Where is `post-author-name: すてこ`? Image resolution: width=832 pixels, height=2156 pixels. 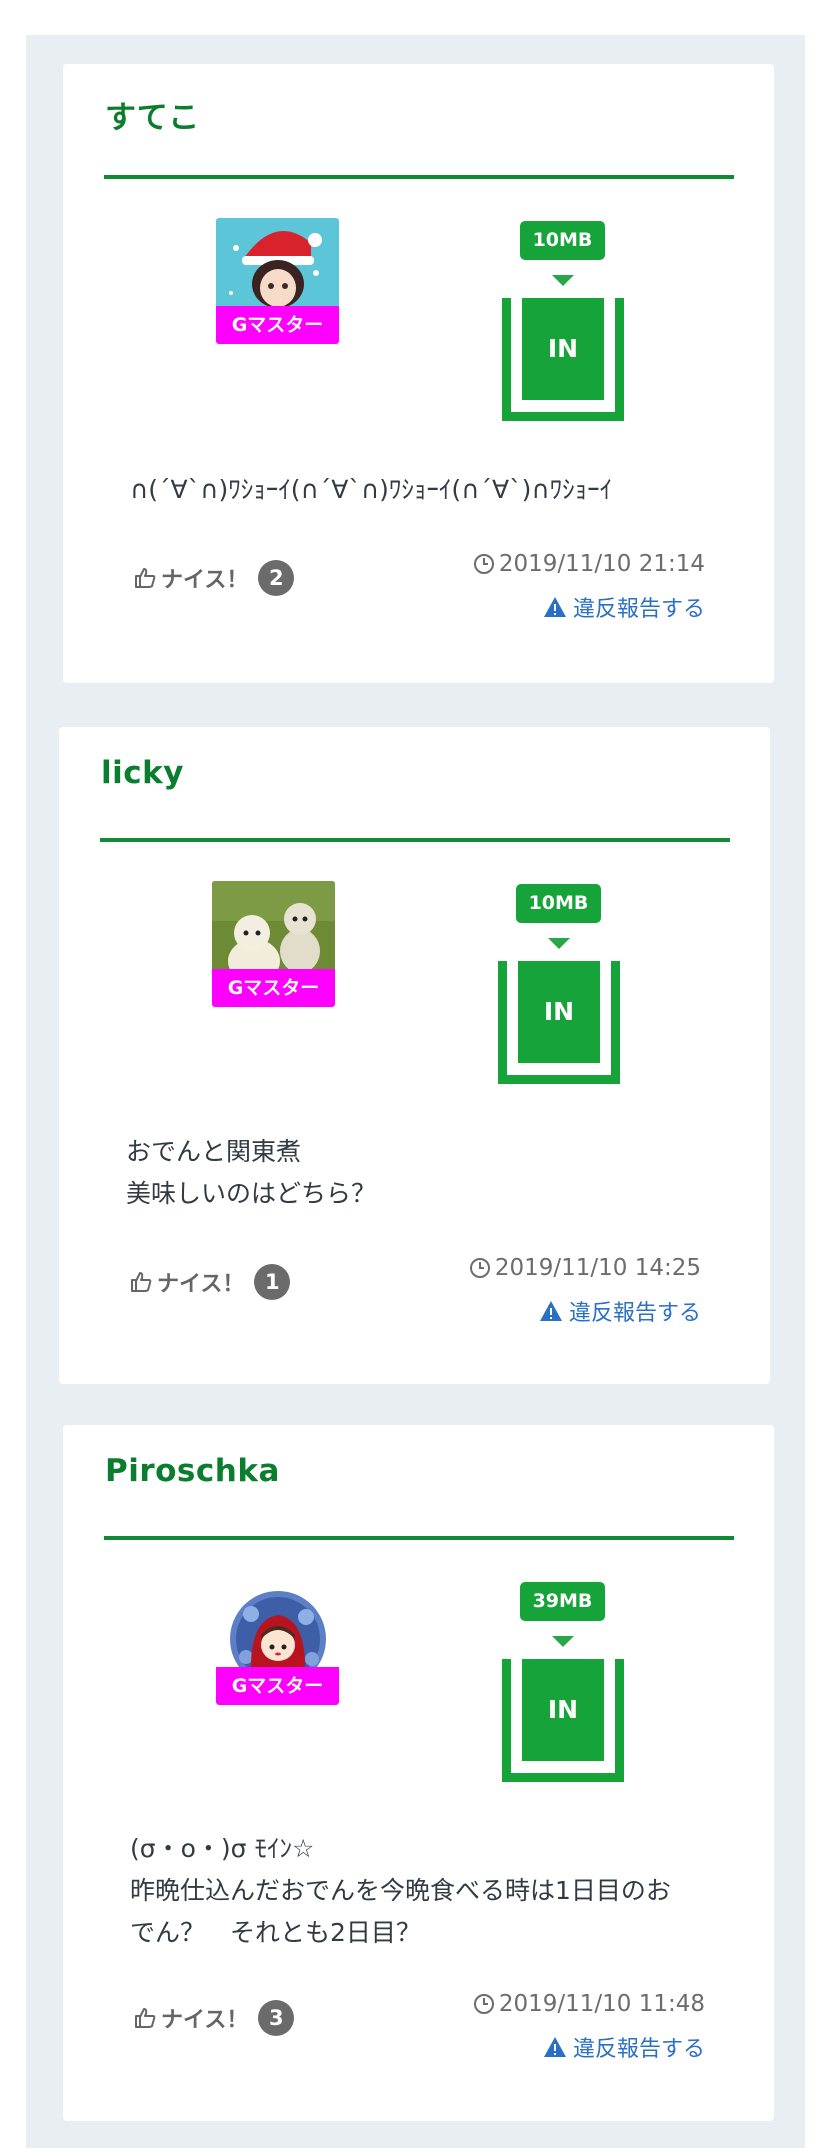
post-author-name: すてこ is located at coordinates (152, 114).